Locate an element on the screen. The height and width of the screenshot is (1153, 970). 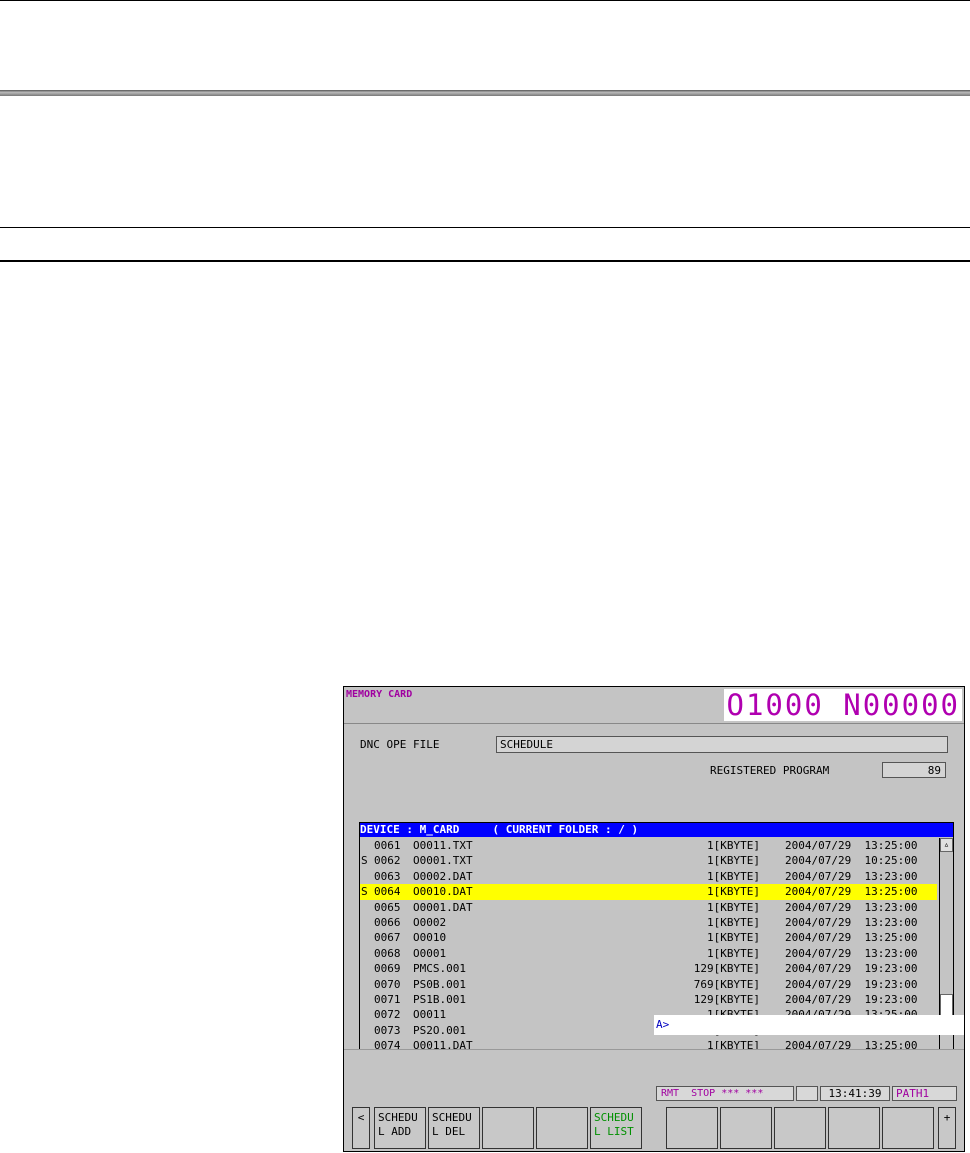
file-name: O0010.DAT is located at coordinates (443, 892).